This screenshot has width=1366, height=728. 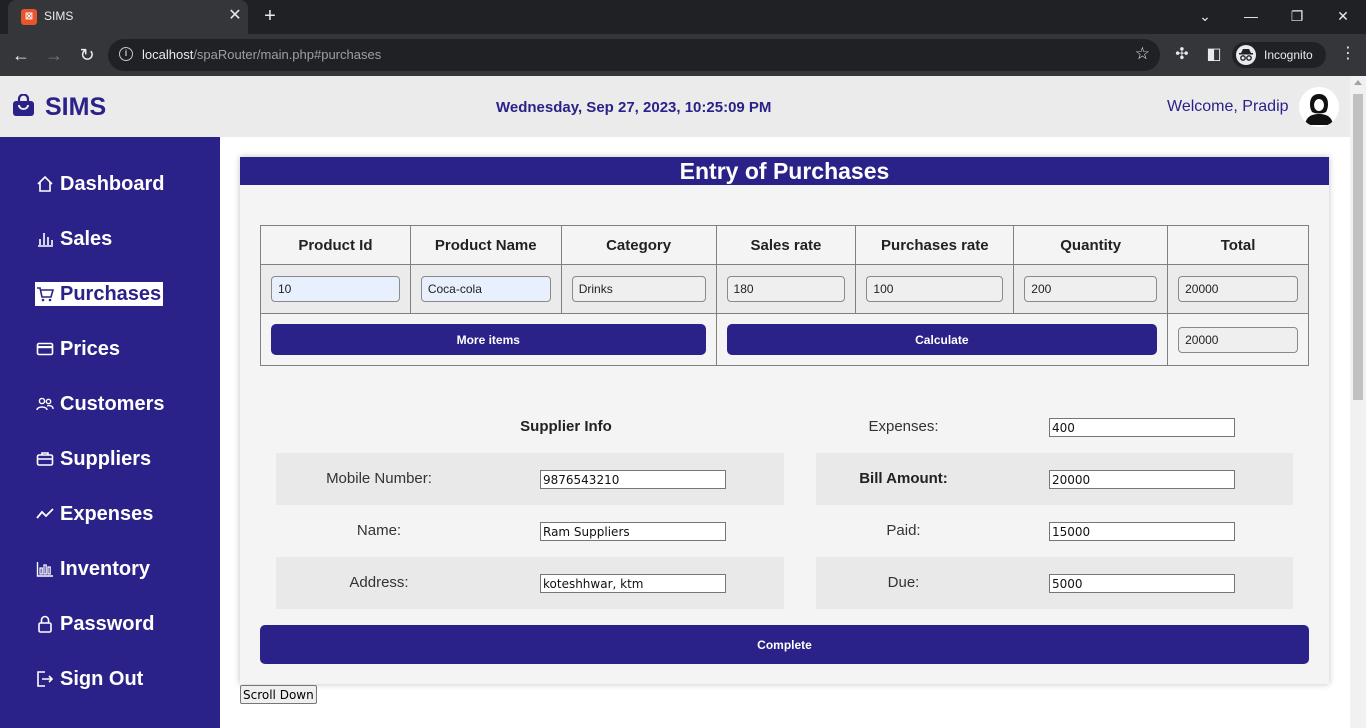 I want to click on briefcase-icon, so click(x=45, y=459).